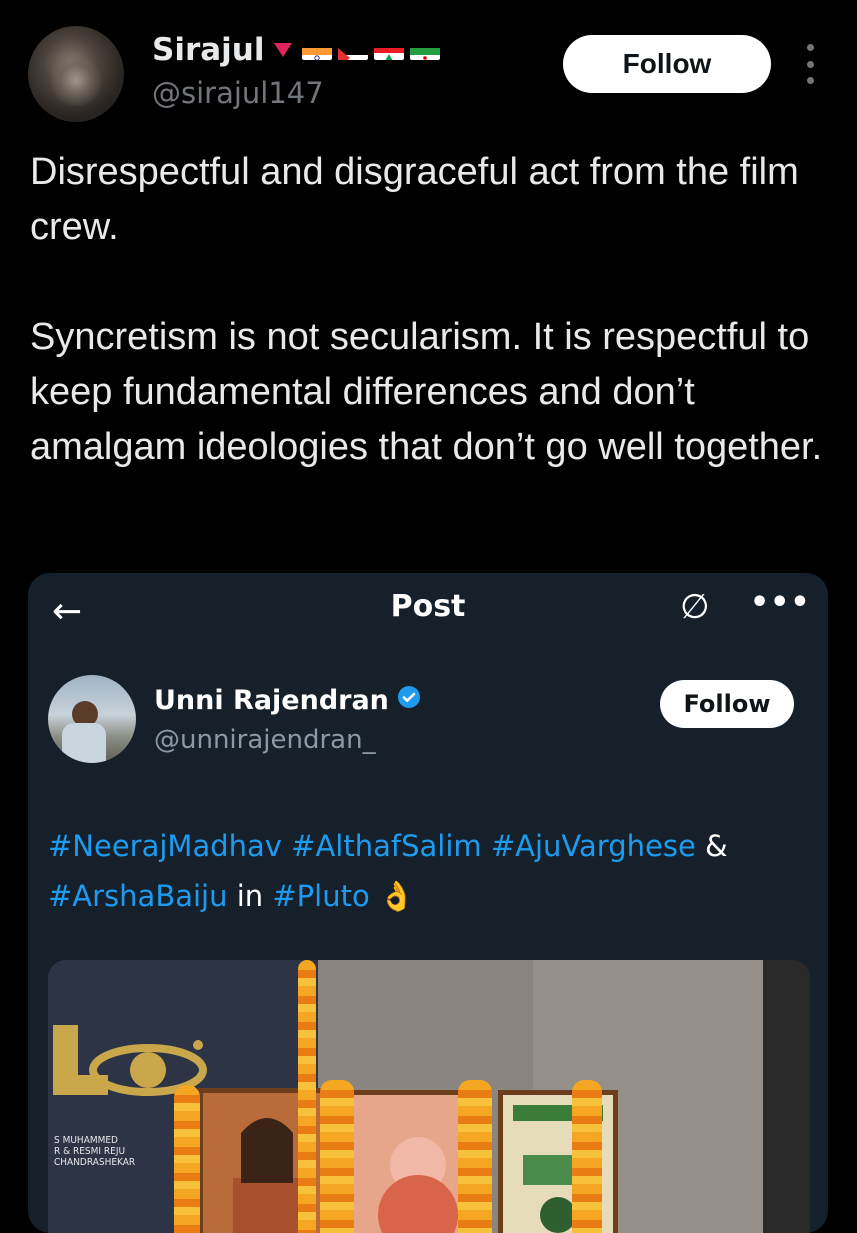 This screenshot has width=857, height=1233. What do you see at coordinates (265, 740) in the screenshot?
I see `quoted-author-handle: @unnirajendran_` at bounding box center [265, 740].